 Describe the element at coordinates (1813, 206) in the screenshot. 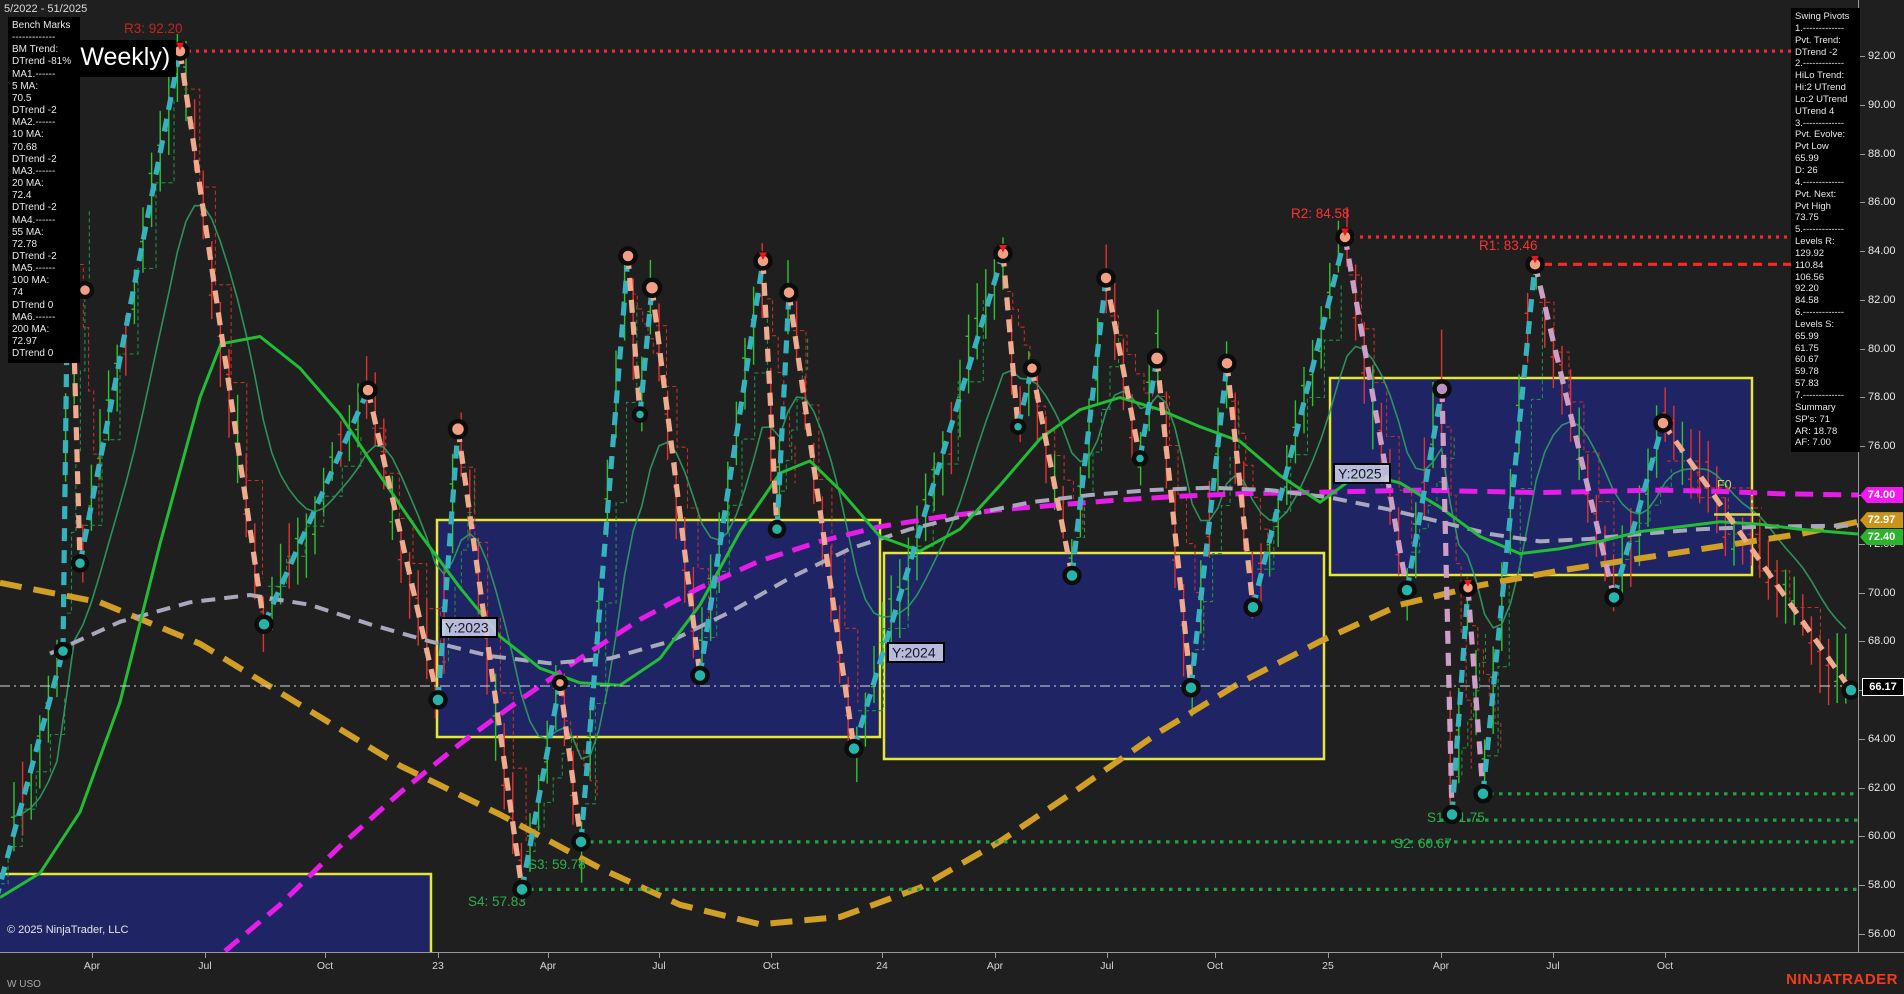

I see `swing-pivots-line: Pvt High` at that location.